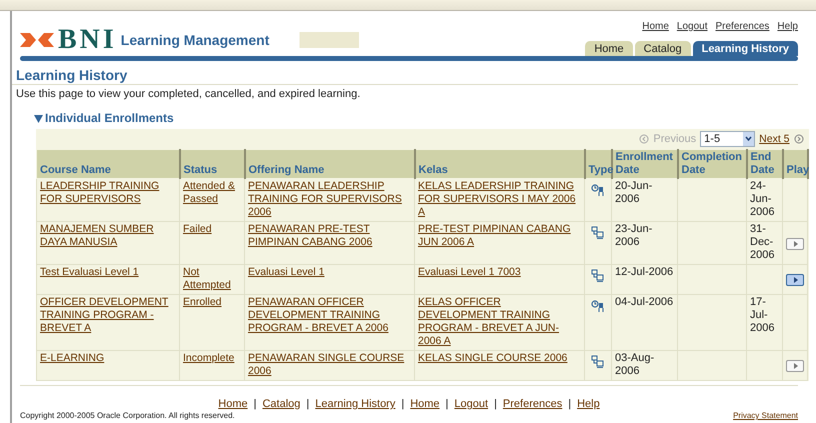 The image size is (816, 423). Describe the element at coordinates (712, 164) in the screenshot. I see `column-header: Completion Date` at that location.